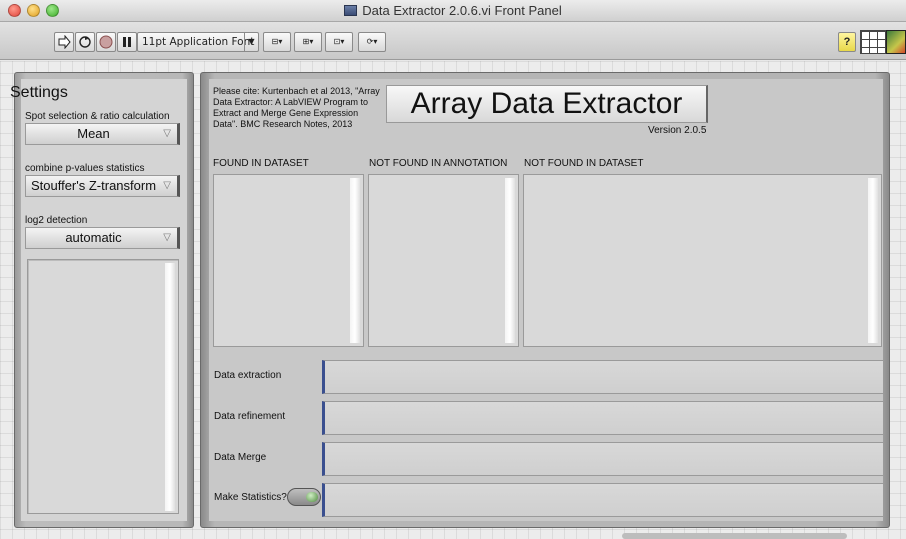 This screenshot has width=906, height=539. I want to click on vi-document-icon, so click(351, 10).